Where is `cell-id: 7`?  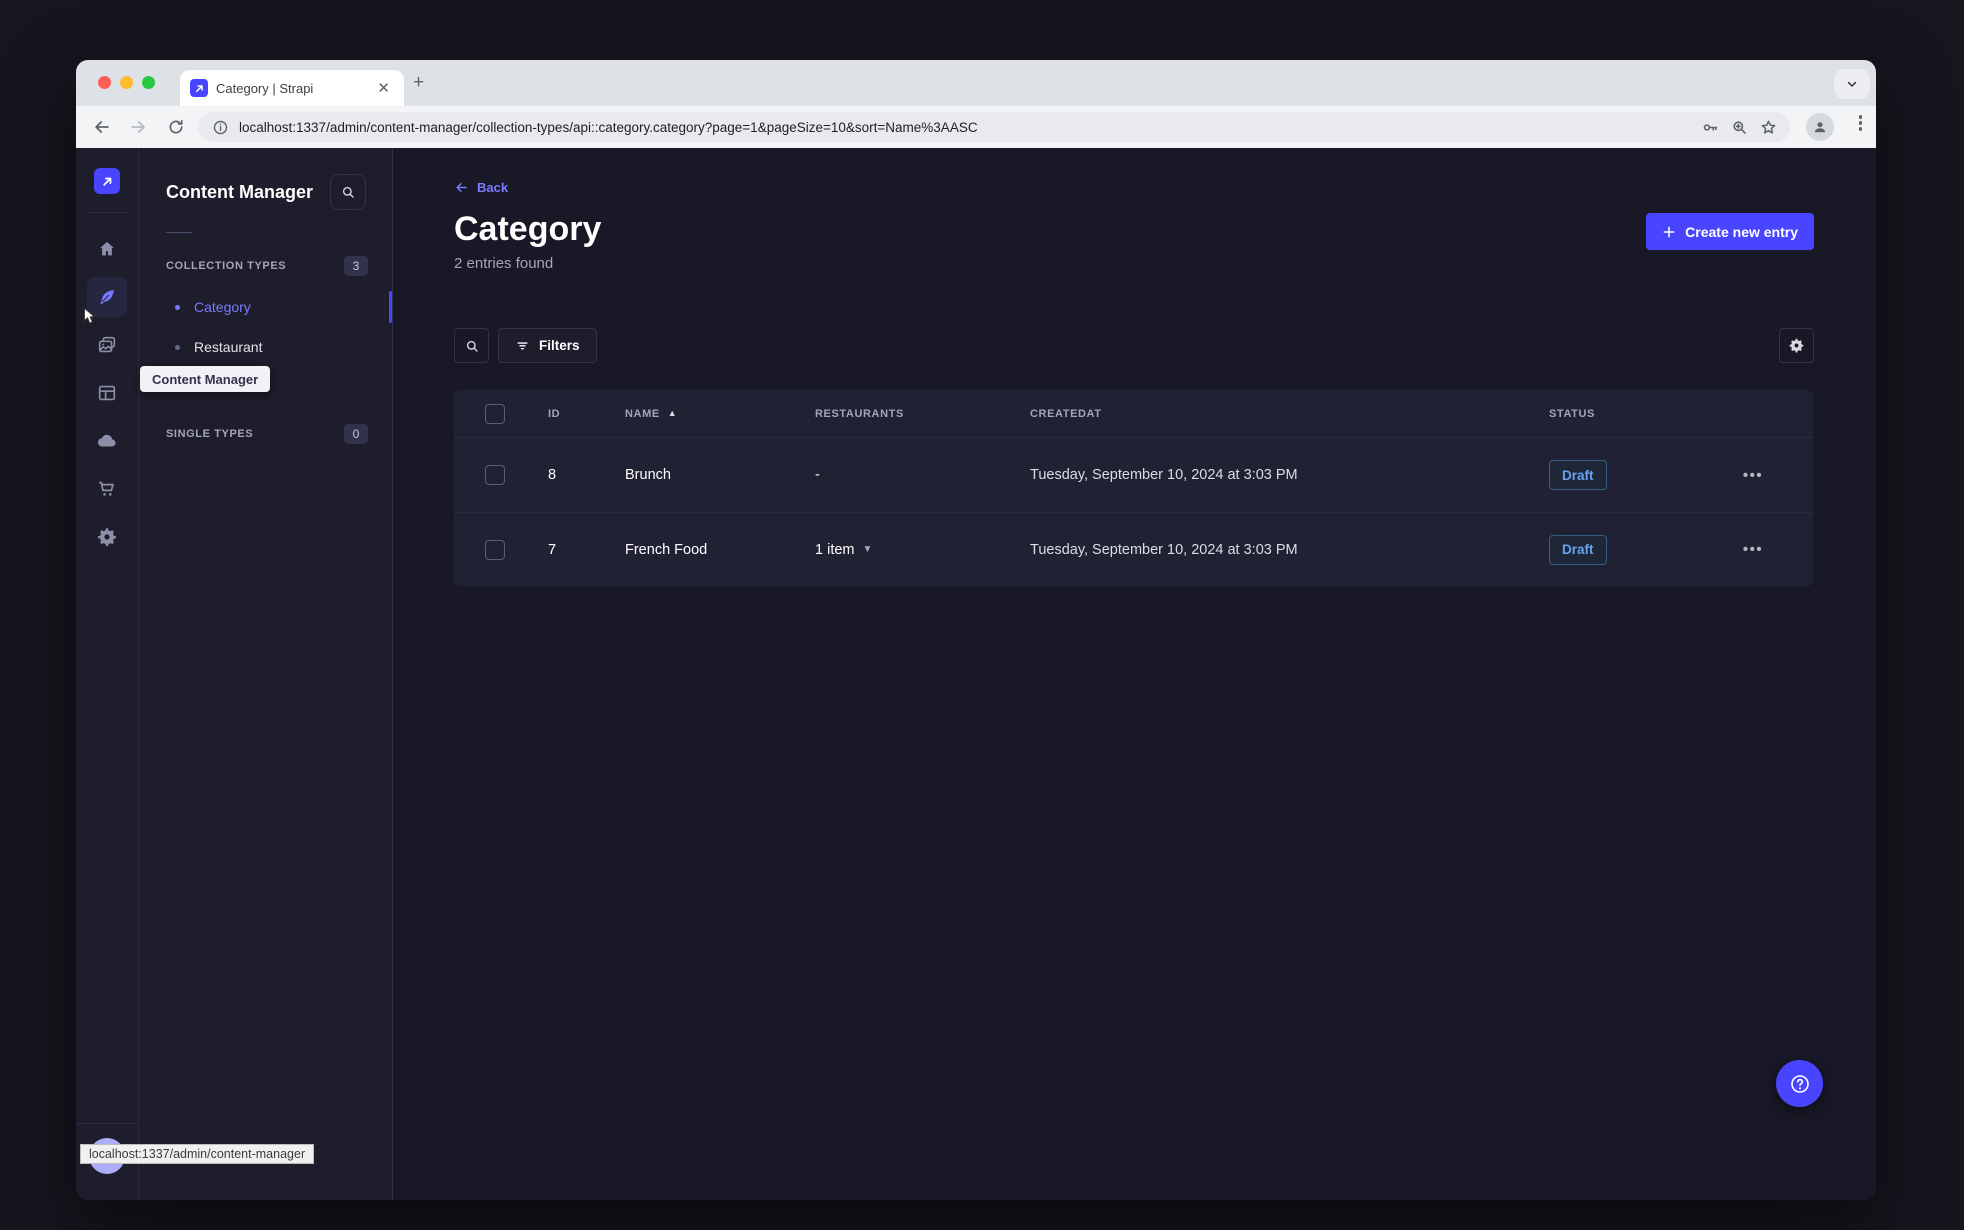 cell-id: 7 is located at coordinates (552, 549).